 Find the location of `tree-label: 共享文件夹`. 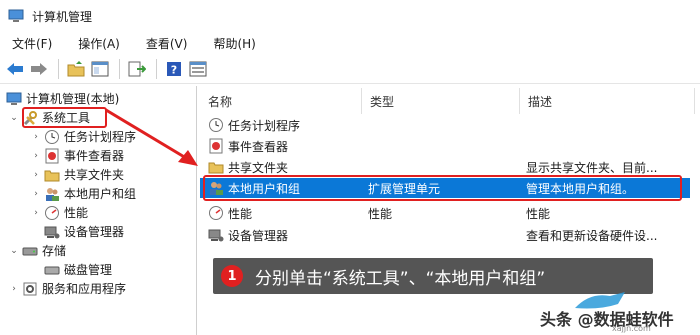

tree-label: 共享文件夹 is located at coordinates (94, 175).